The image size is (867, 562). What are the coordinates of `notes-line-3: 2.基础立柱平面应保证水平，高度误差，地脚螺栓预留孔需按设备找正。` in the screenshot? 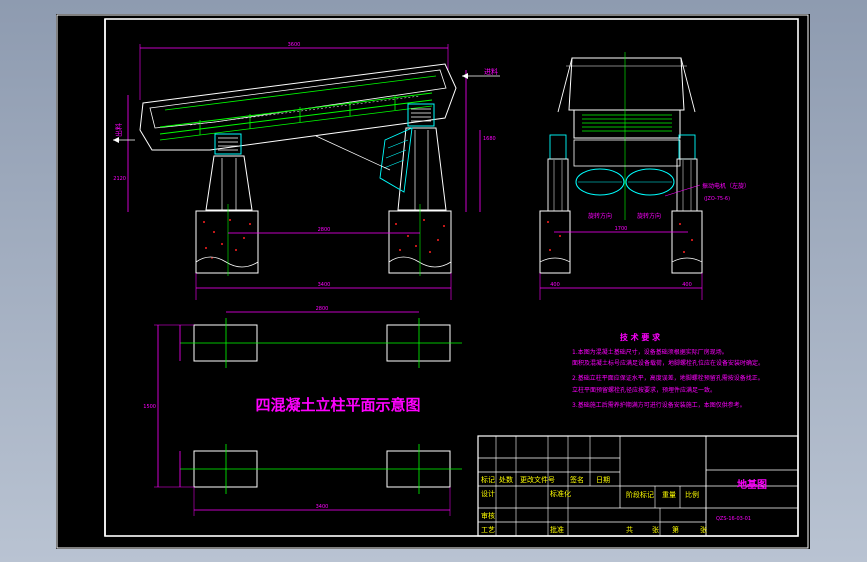 It's located at (668, 378).